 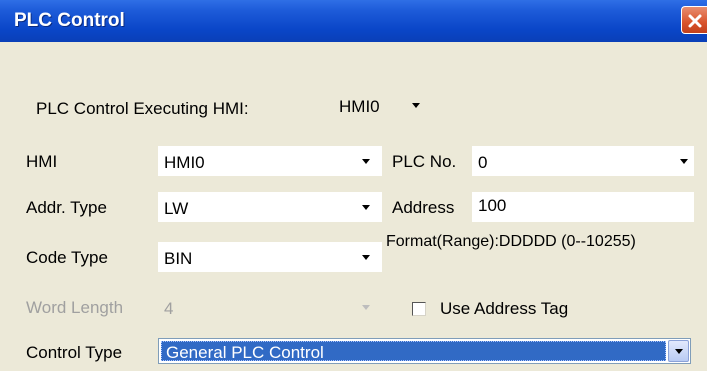 What do you see at coordinates (492, 205) in the screenshot?
I see `address-value: 100` at bounding box center [492, 205].